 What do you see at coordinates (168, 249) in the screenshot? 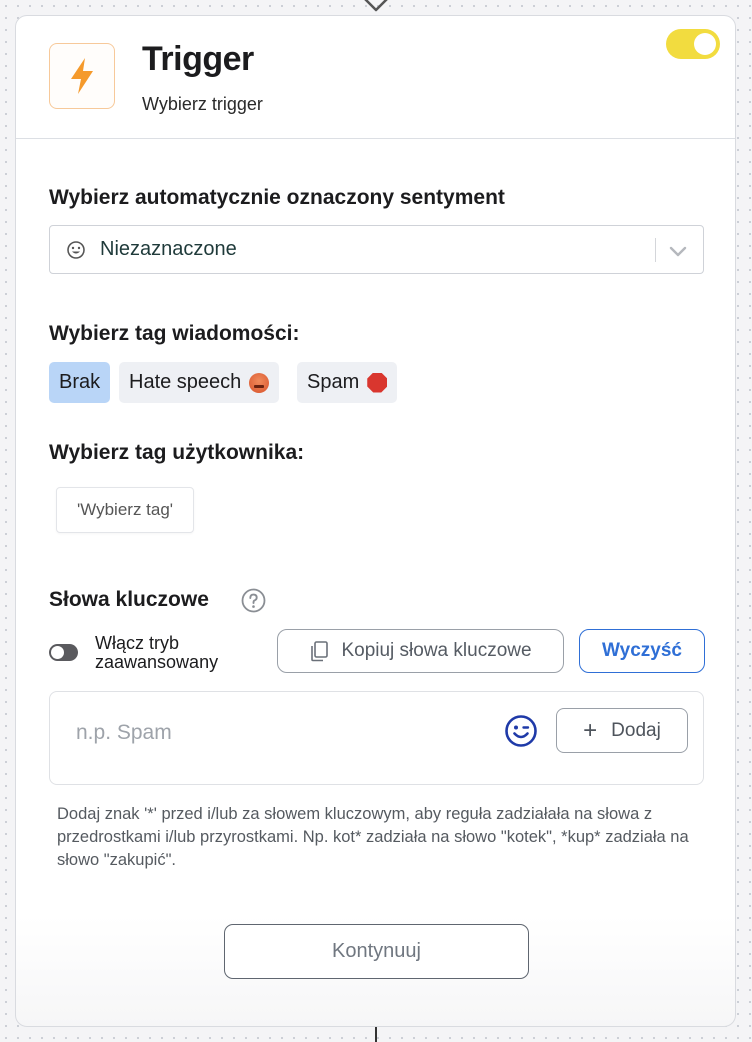
I see `sentiment-value: Niezaznaczone` at bounding box center [168, 249].